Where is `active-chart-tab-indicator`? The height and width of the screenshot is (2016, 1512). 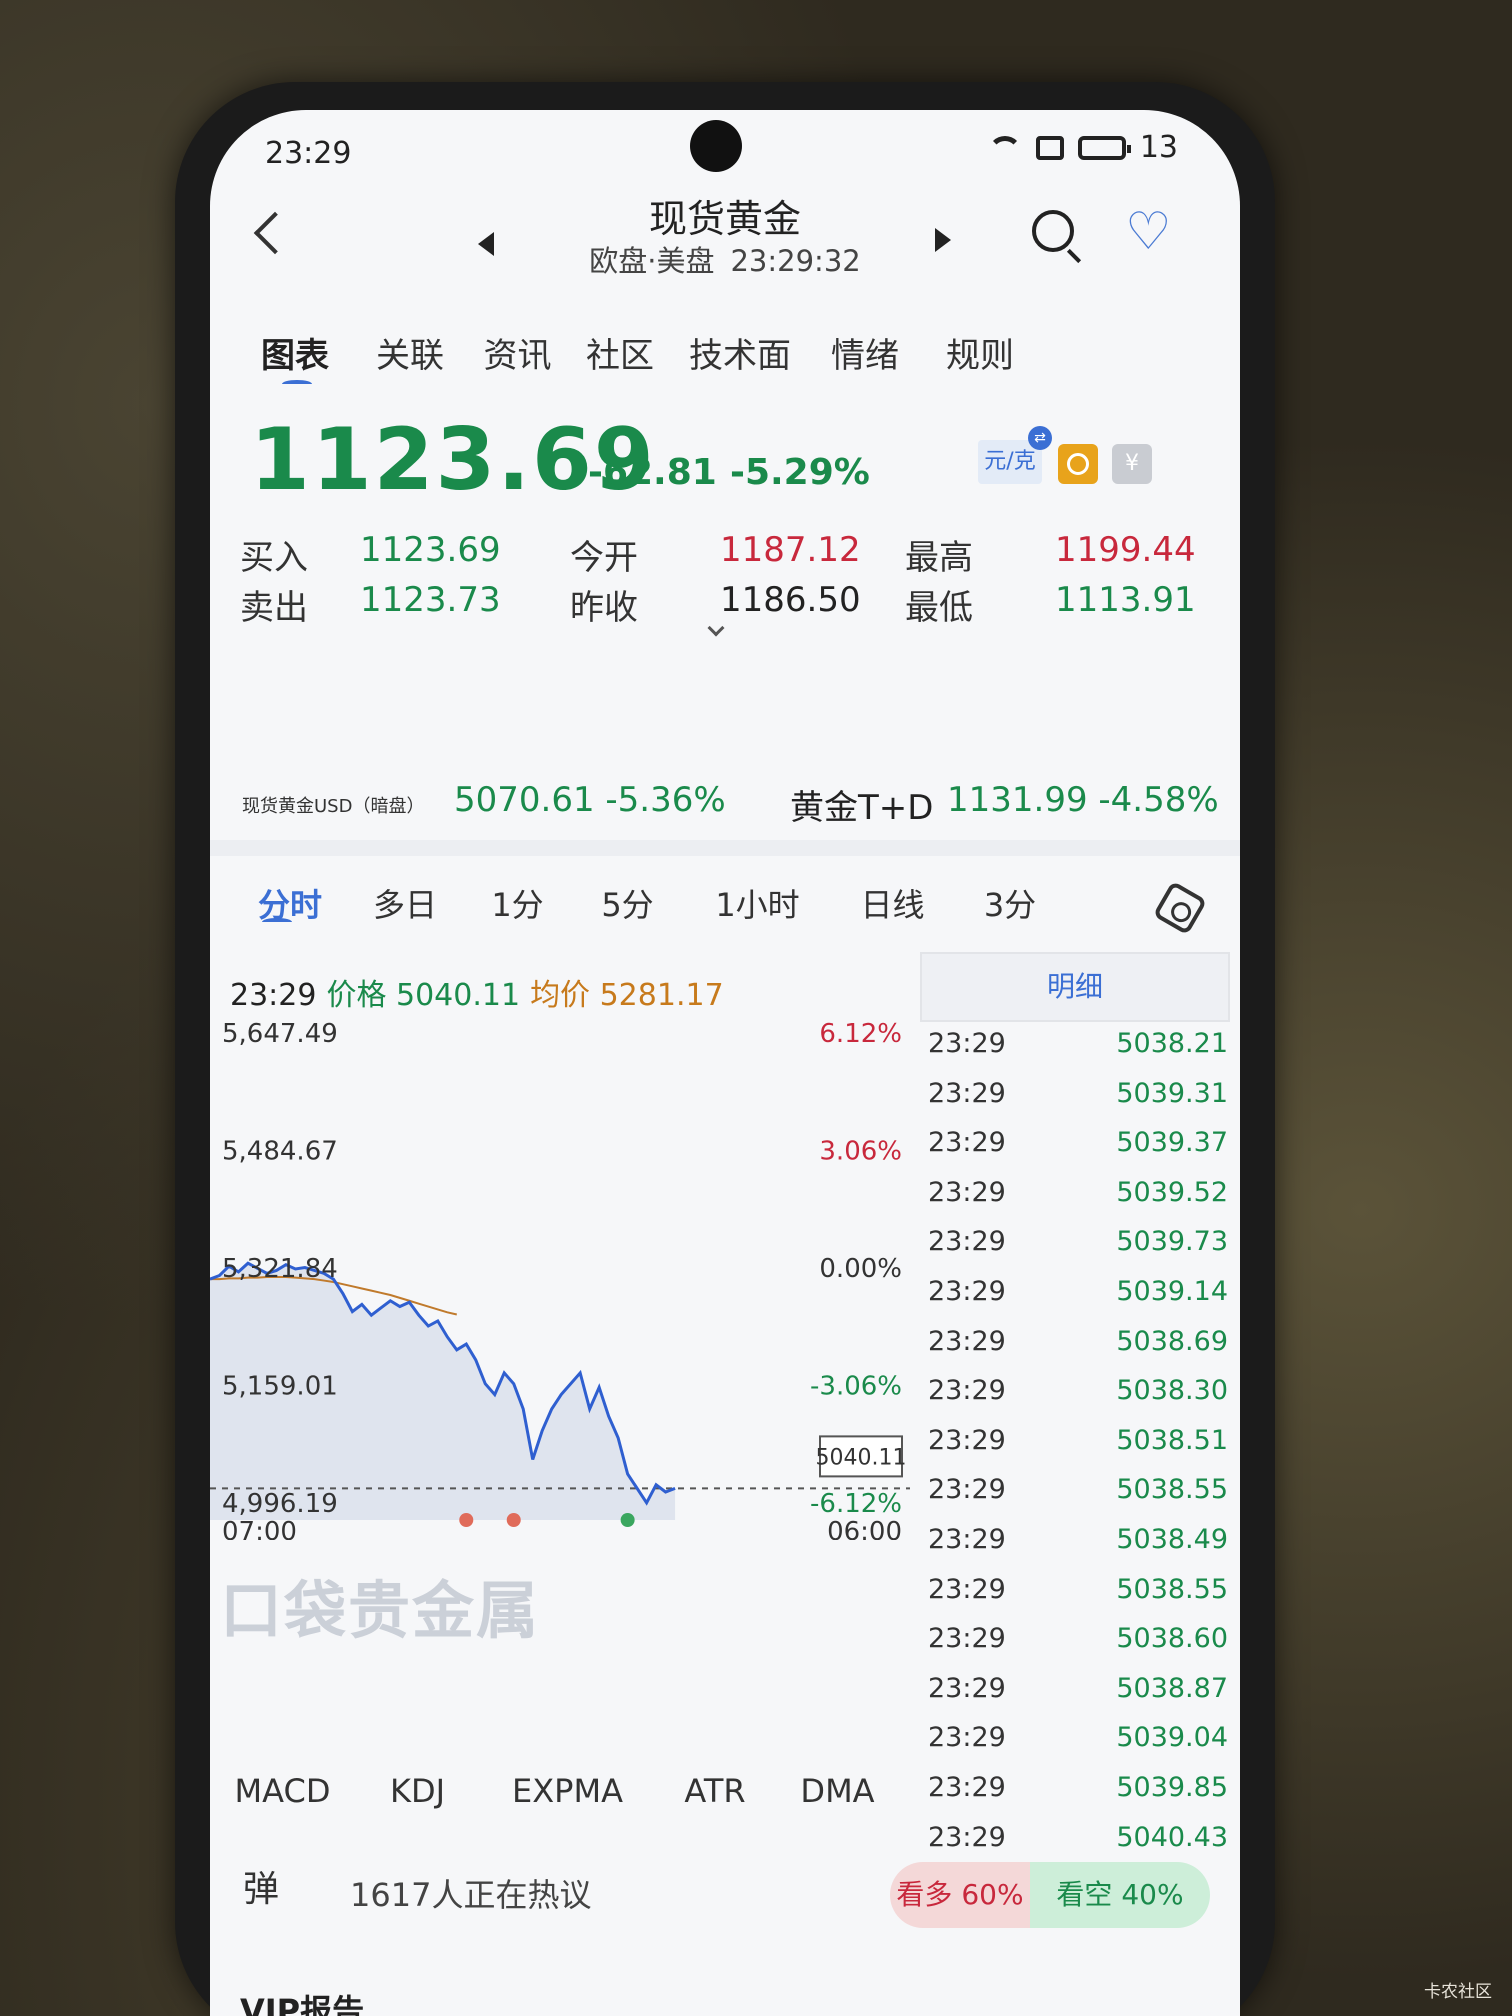
active-chart-tab-indicator is located at coordinates (277, 922).